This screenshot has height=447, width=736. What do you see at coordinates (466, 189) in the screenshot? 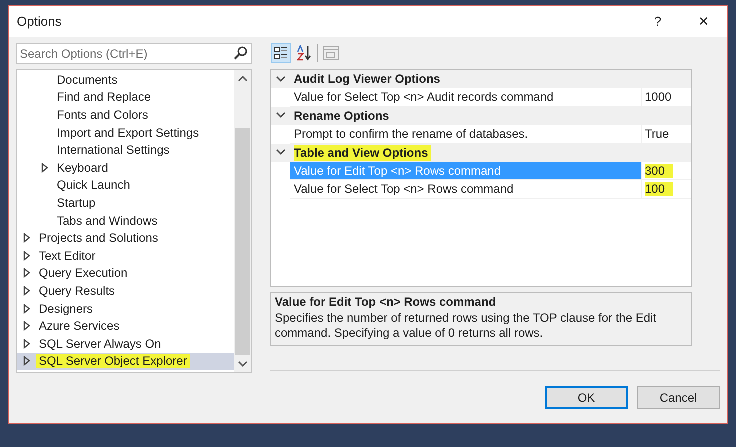
I see `property-name: Value for Select Top <n> Rows command` at bounding box center [466, 189].